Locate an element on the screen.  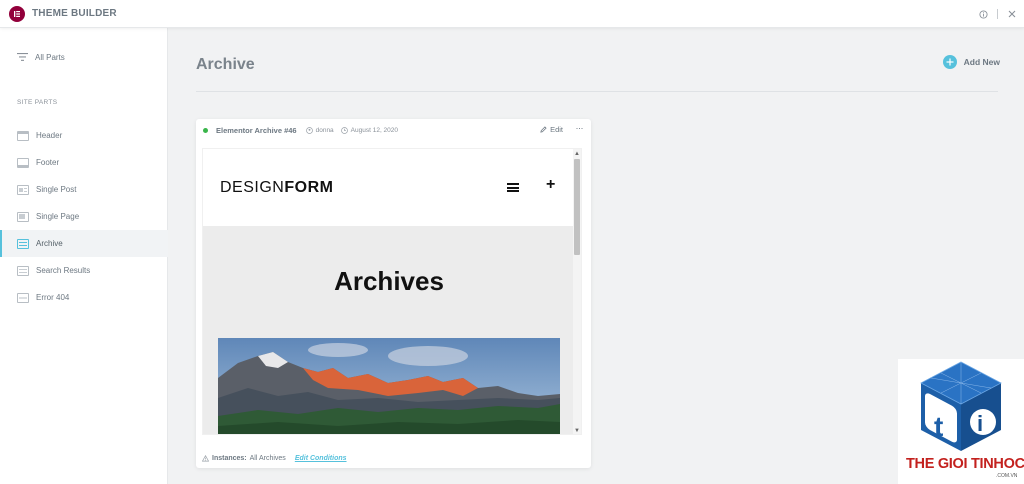
author-meta: donna is located at coordinates (319, 130).